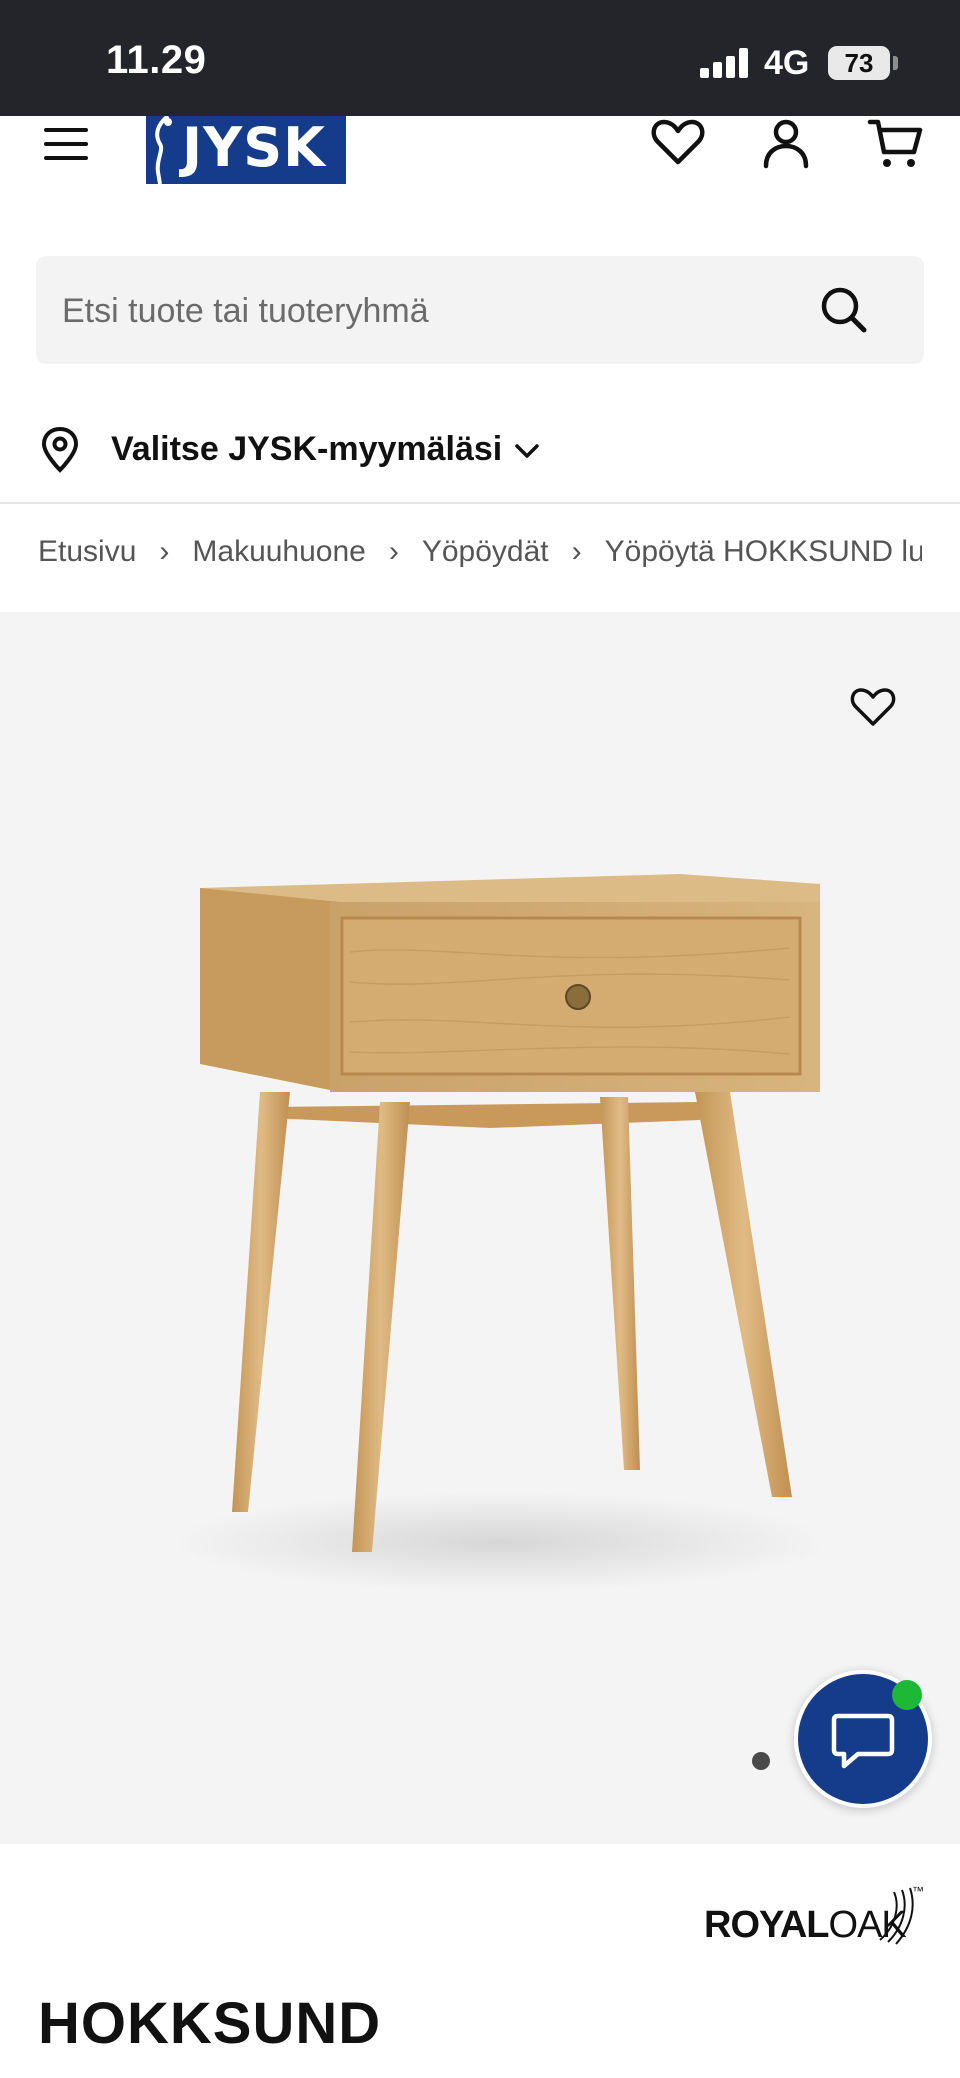  What do you see at coordinates (163, 150) in the screenshot?
I see `logo-mark-icon` at bounding box center [163, 150].